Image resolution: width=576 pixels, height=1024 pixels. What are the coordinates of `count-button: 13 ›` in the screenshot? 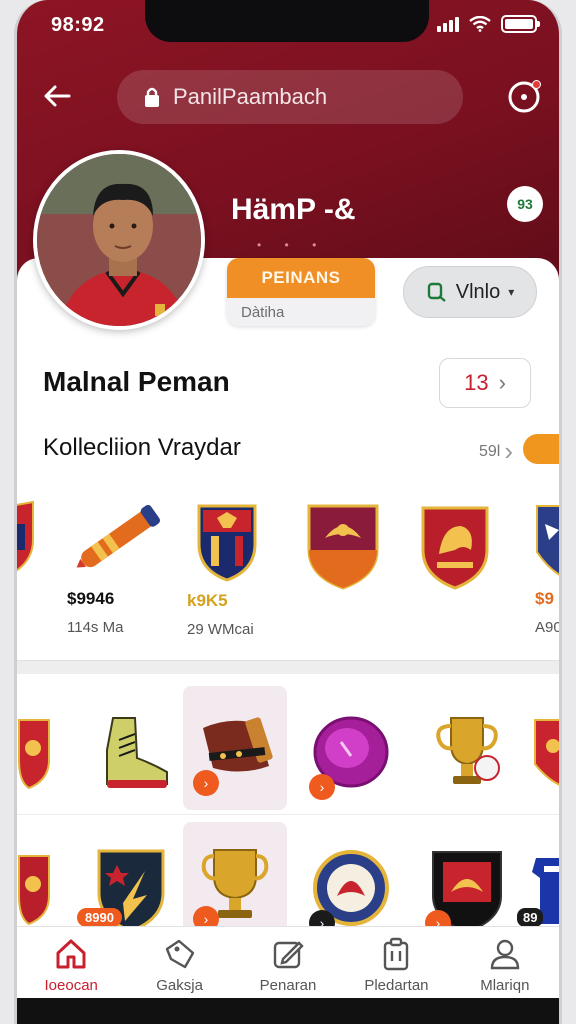 It's located at (485, 383).